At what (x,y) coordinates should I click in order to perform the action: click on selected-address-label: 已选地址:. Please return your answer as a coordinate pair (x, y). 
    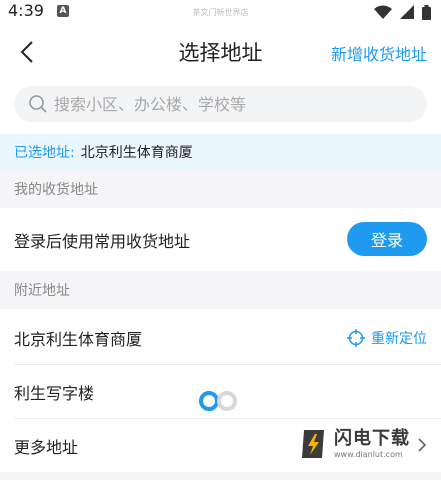
    Looking at the image, I should click on (44, 153).